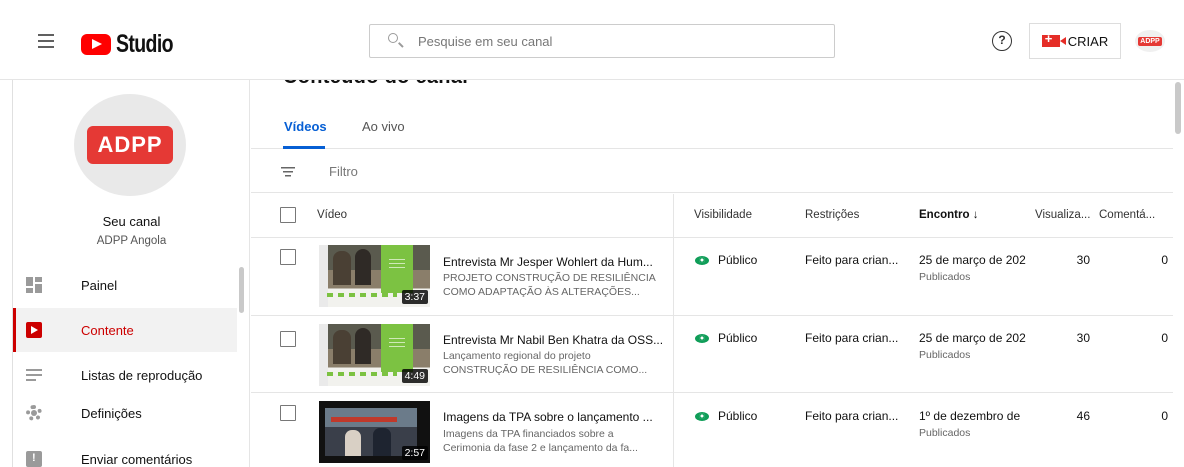 The image size is (1184, 467). What do you see at coordinates (1002, 41) in the screenshot?
I see `help-icon: ?` at bounding box center [1002, 41].